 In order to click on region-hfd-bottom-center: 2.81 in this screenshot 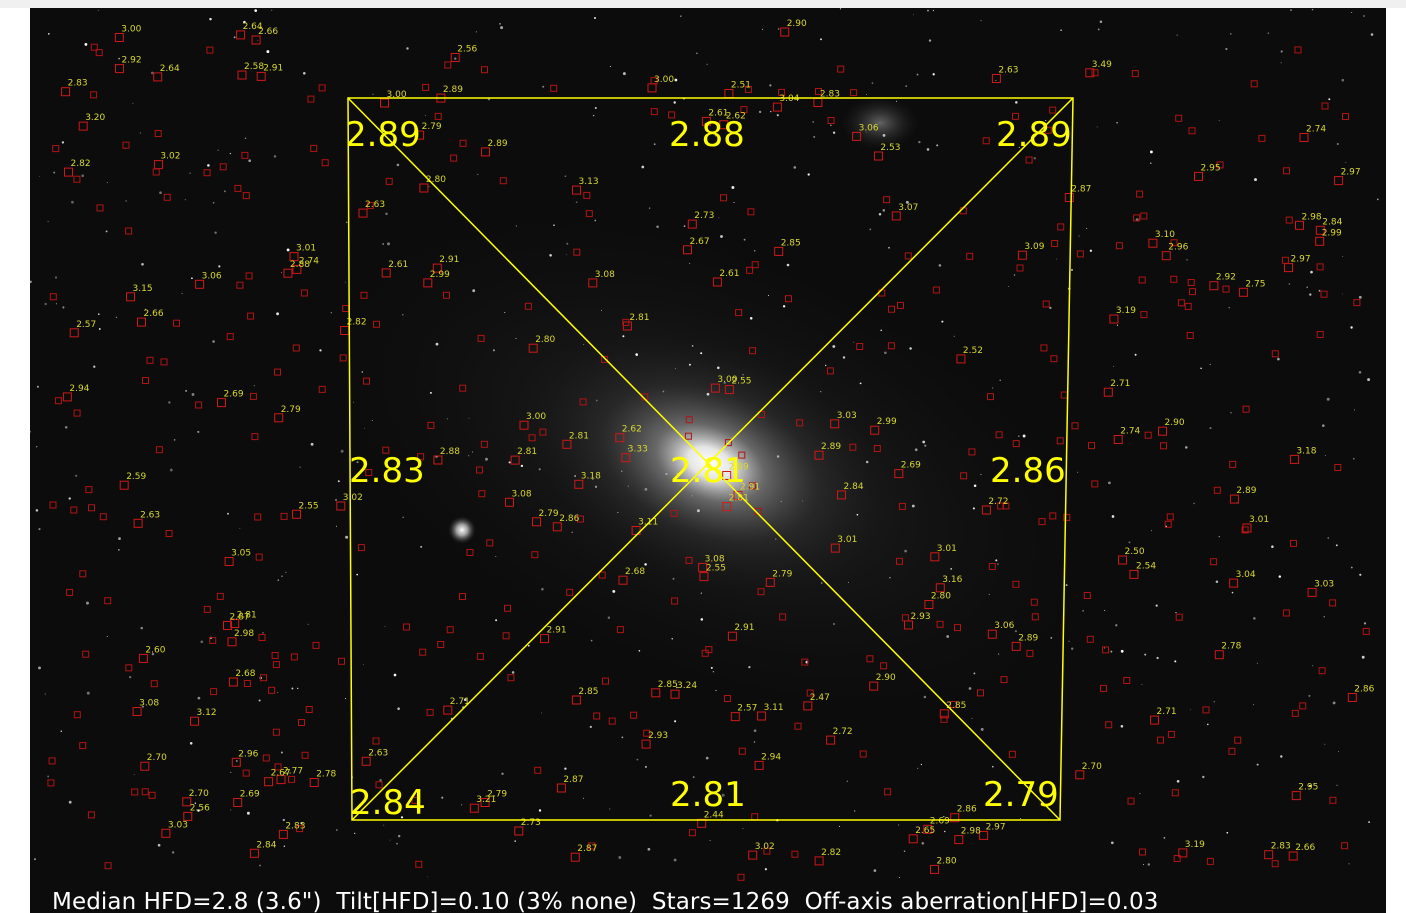, I will do `click(708, 795)`.